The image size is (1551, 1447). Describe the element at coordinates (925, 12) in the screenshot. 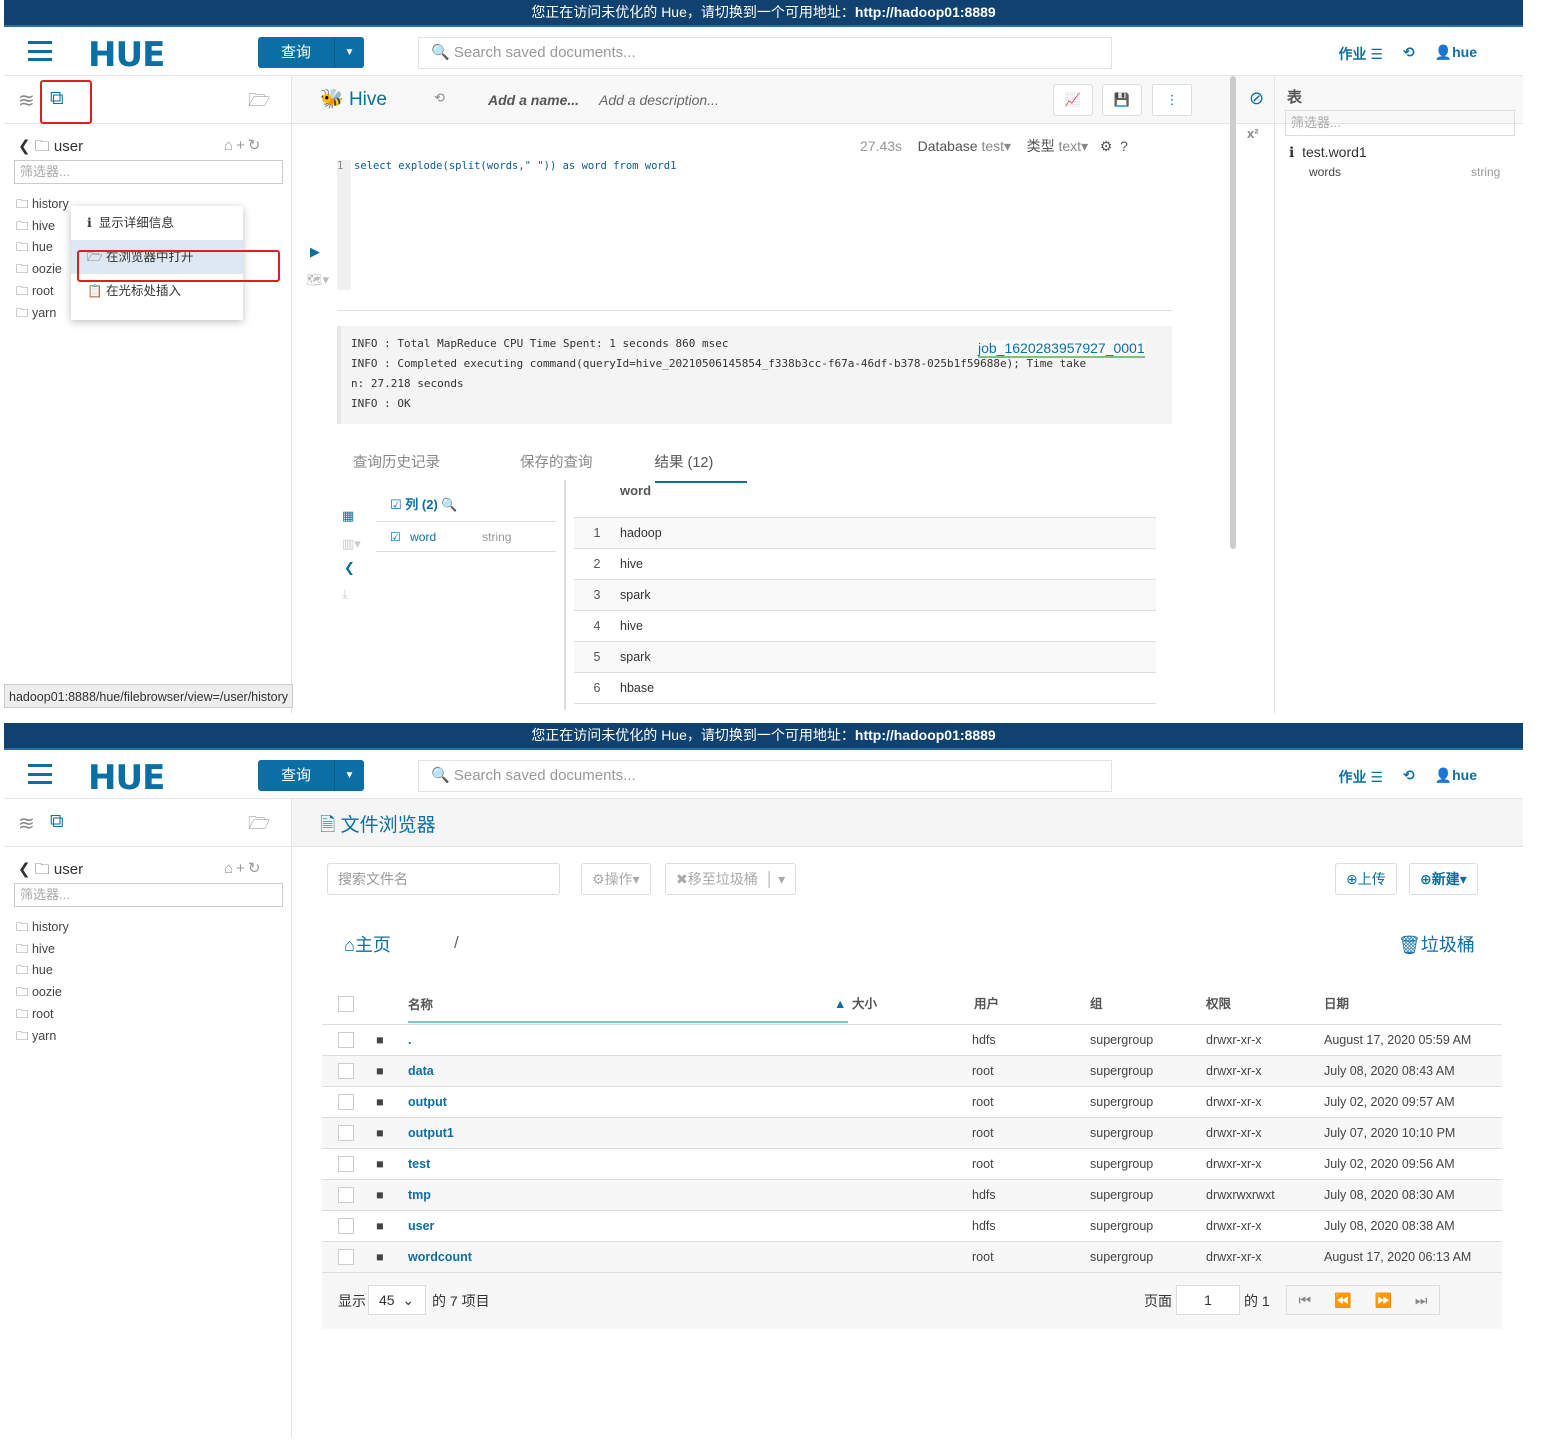

I see `banner-url: http://hadoop01:8889` at that location.